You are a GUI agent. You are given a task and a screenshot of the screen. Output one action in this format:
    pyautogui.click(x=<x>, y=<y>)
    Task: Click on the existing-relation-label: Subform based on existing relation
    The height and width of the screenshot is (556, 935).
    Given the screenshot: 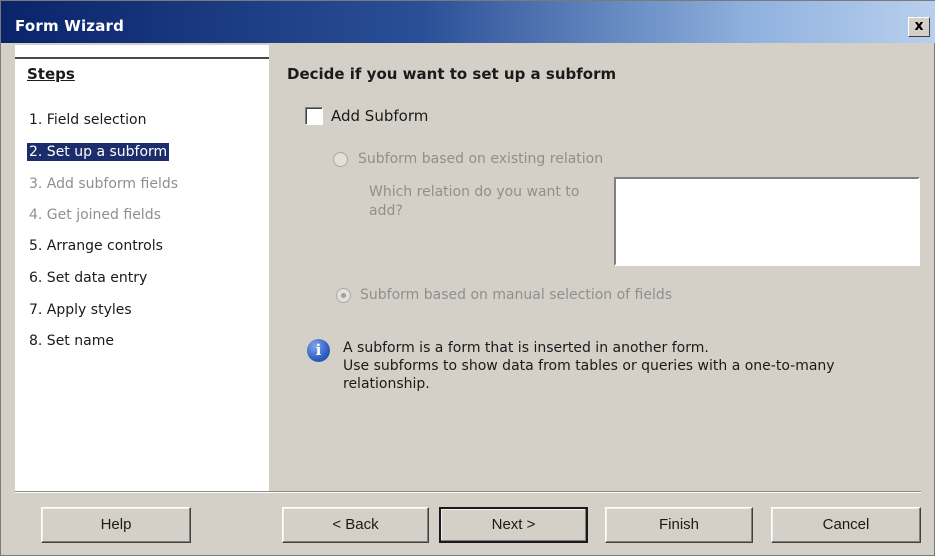 What is the action you would take?
    pyautogui.click(x=481, y=159)
    